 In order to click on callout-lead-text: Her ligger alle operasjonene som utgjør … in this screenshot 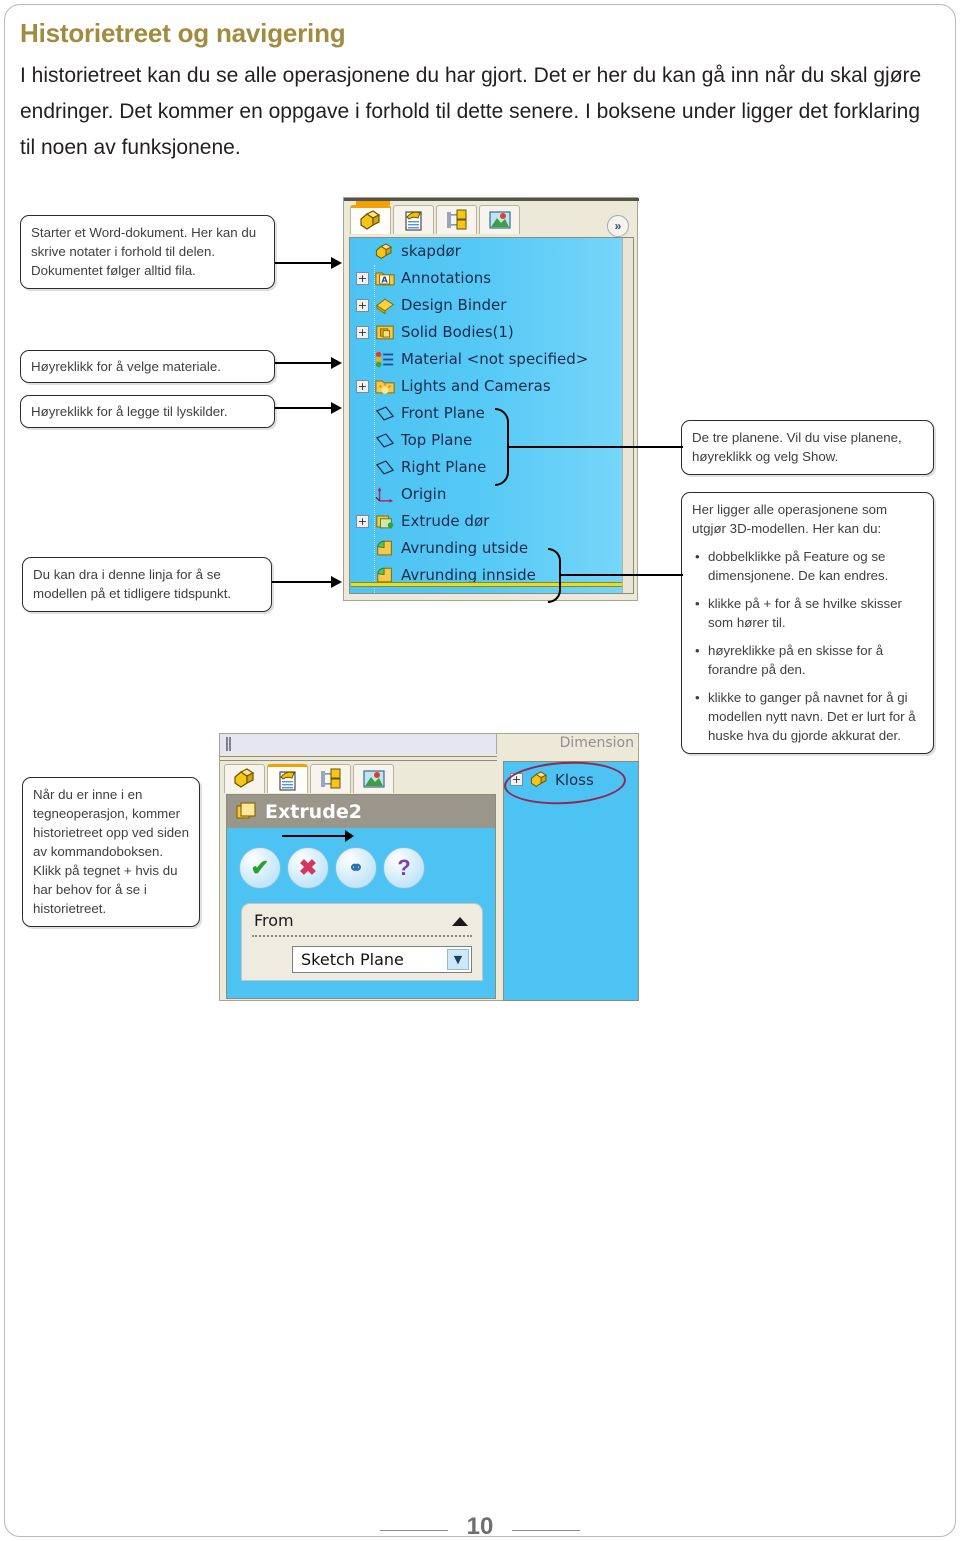, I will do `click(790, 519)`.